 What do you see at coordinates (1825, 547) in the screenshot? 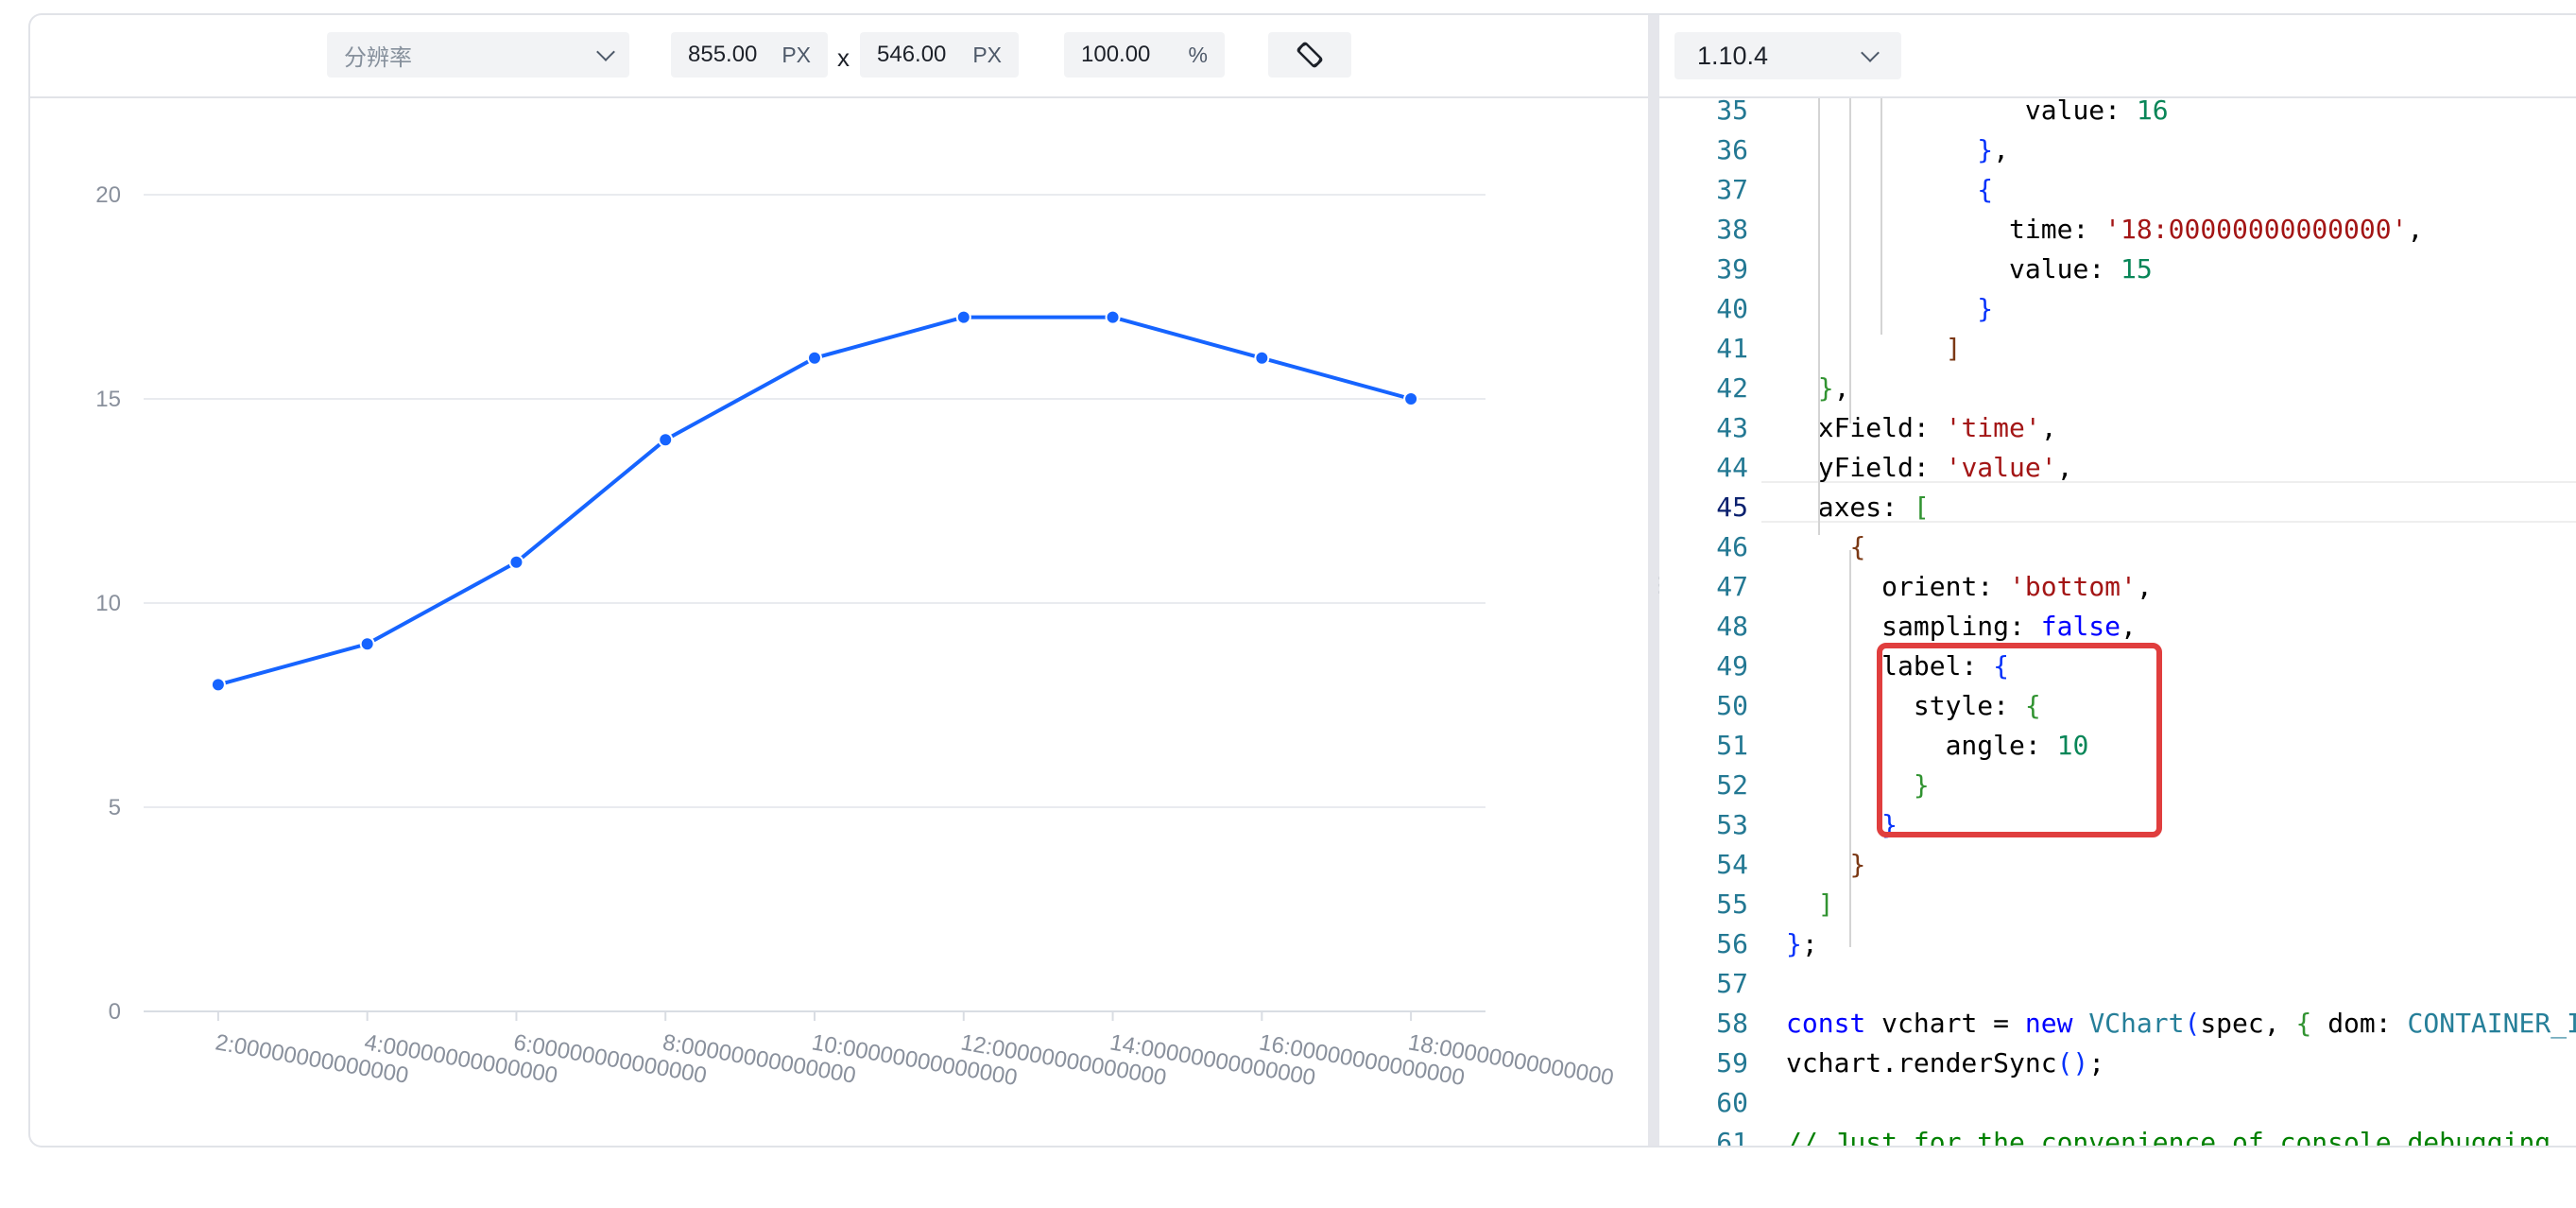
I see `line-source: {` at bounding box center [1825, 547].